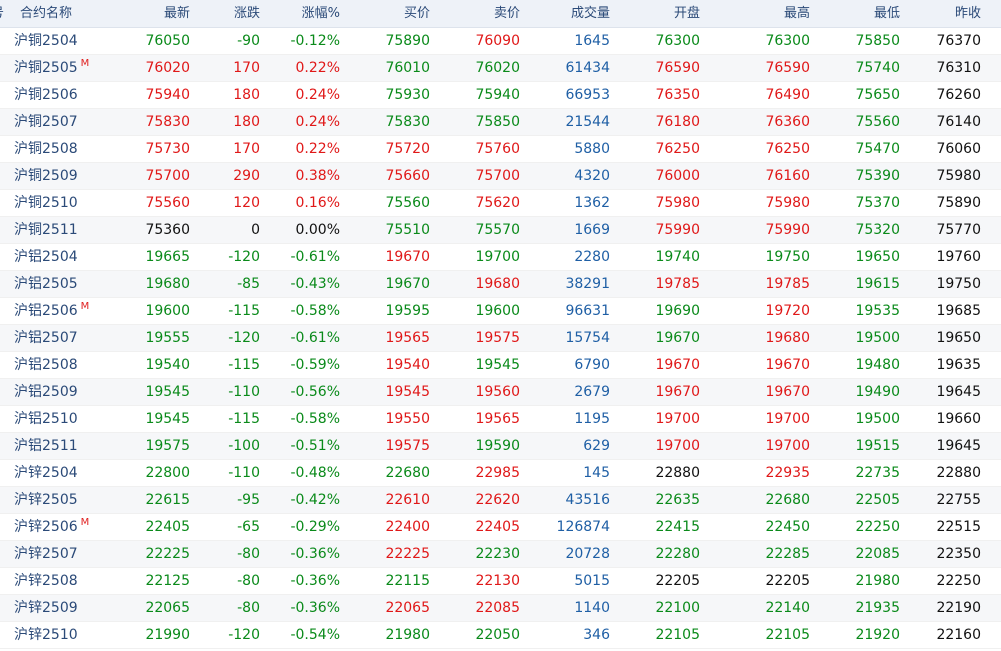  What do you see at coordinates (407, 554) in the screenshot?
I see `bid-cell: 22225` at bounding box center [407, 554].